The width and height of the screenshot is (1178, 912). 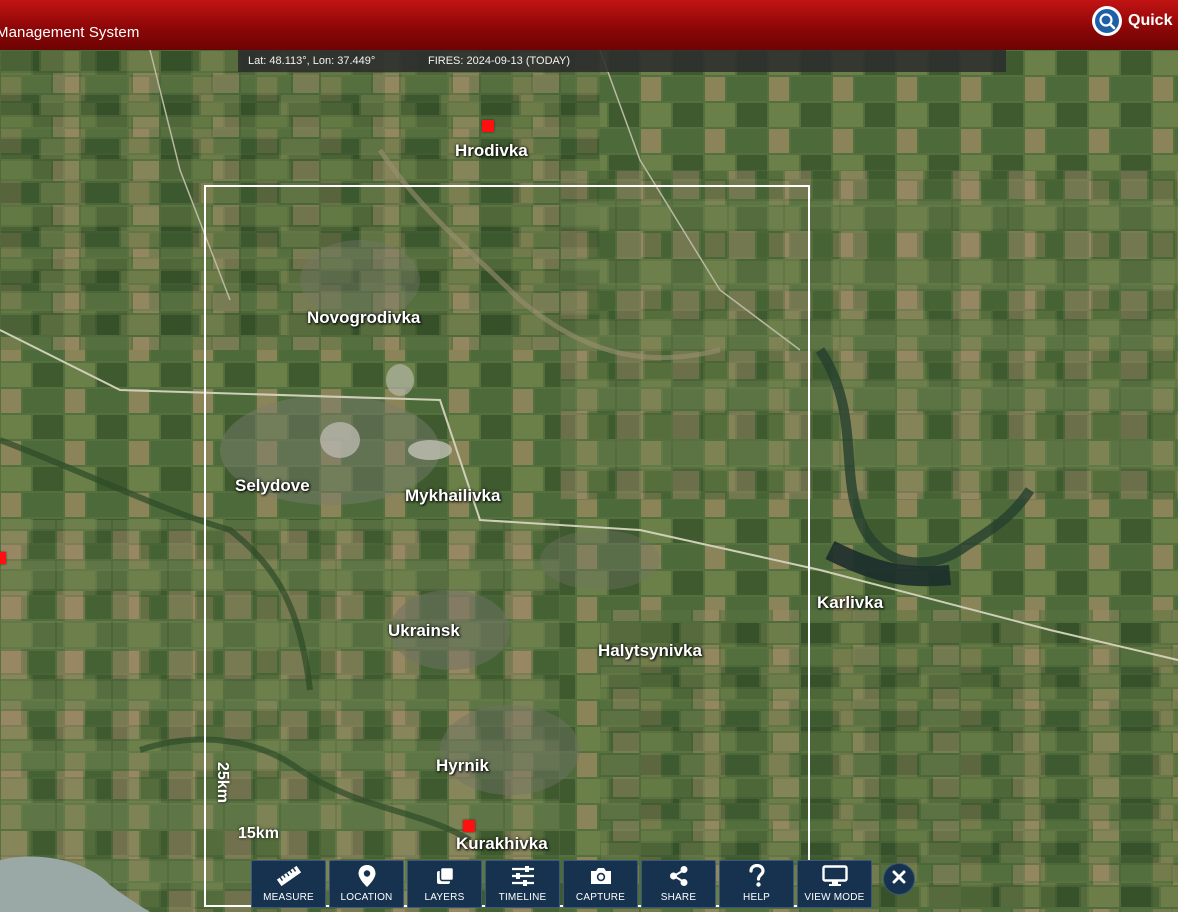 What do you see at coordinates (491, 150) in the screenshot?
I see `place-label: Hrodivka` at bounding box center [491, 150].